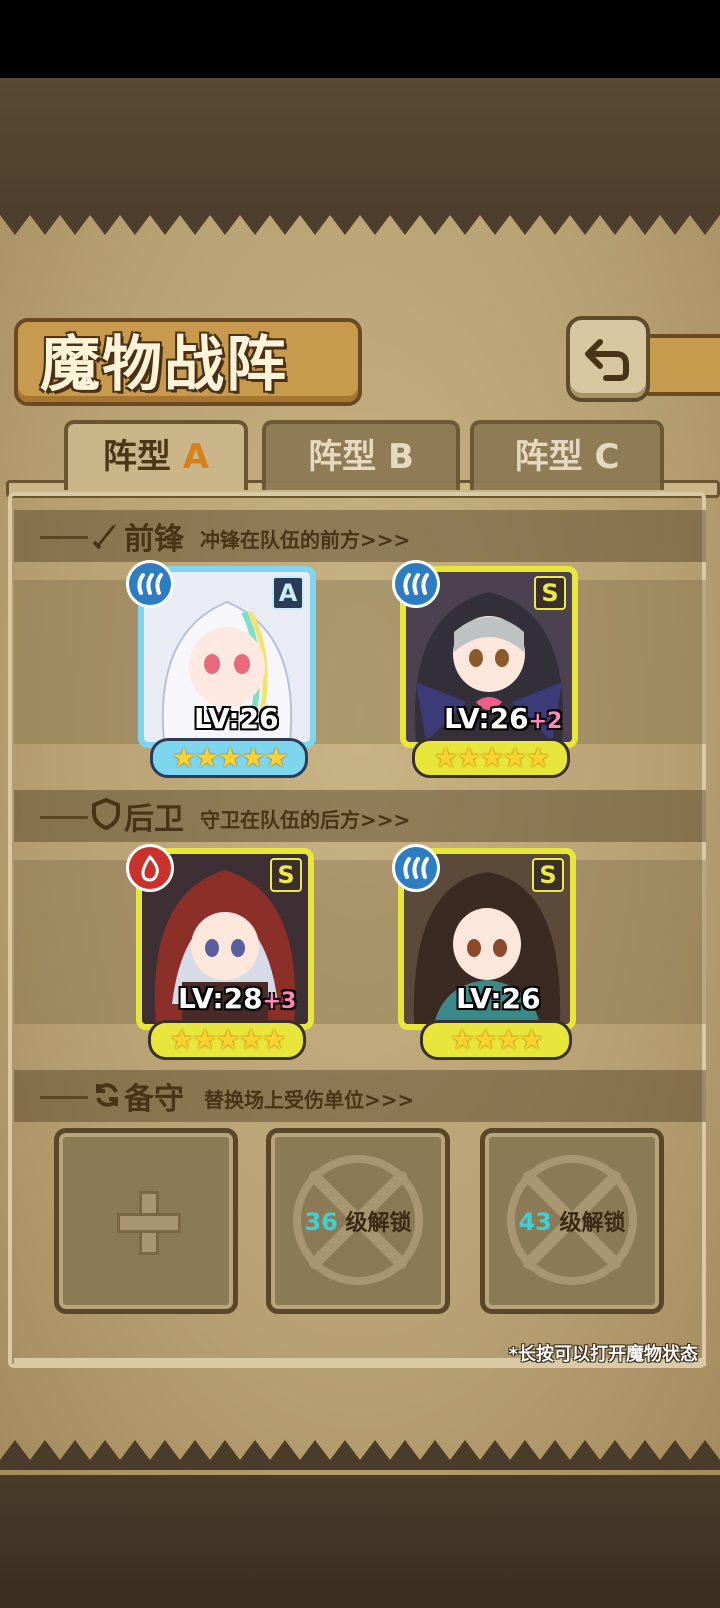  I want to click on section-subtitle-back: 守卫在队伍的后方>>>, so click(305, 820).